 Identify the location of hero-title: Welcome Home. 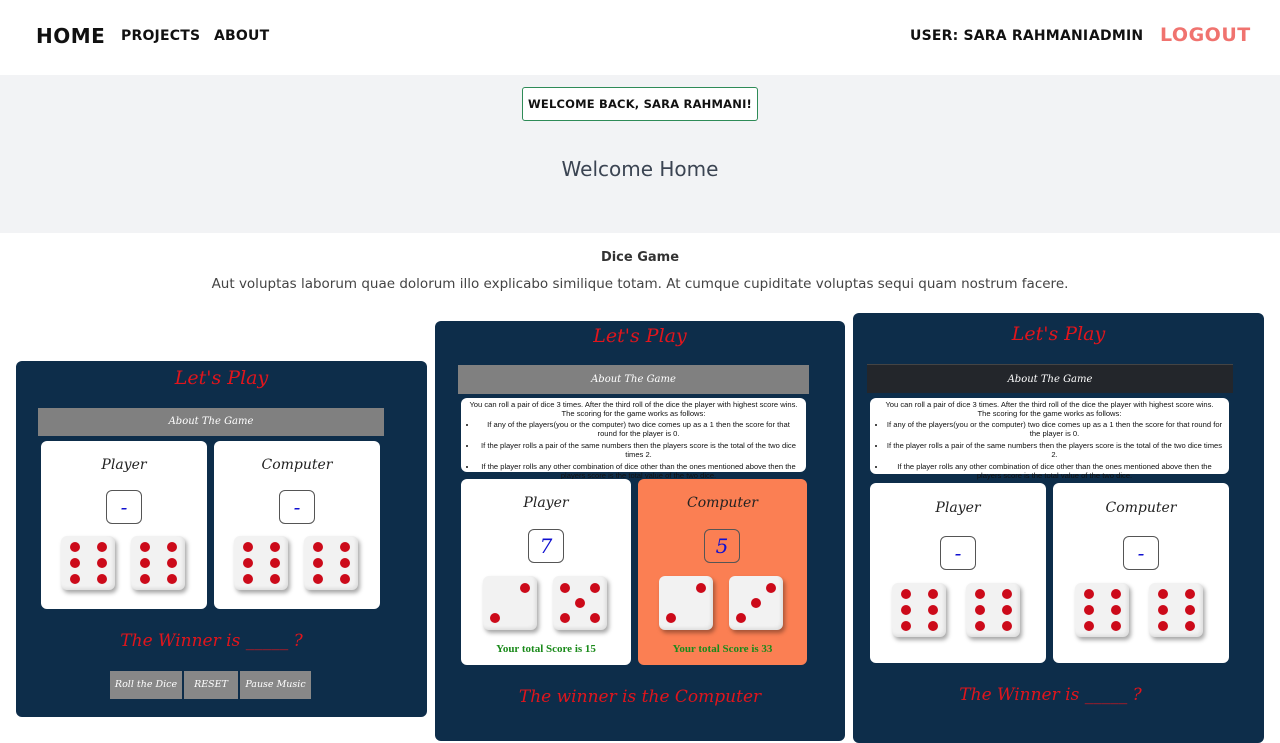
(640, 169).